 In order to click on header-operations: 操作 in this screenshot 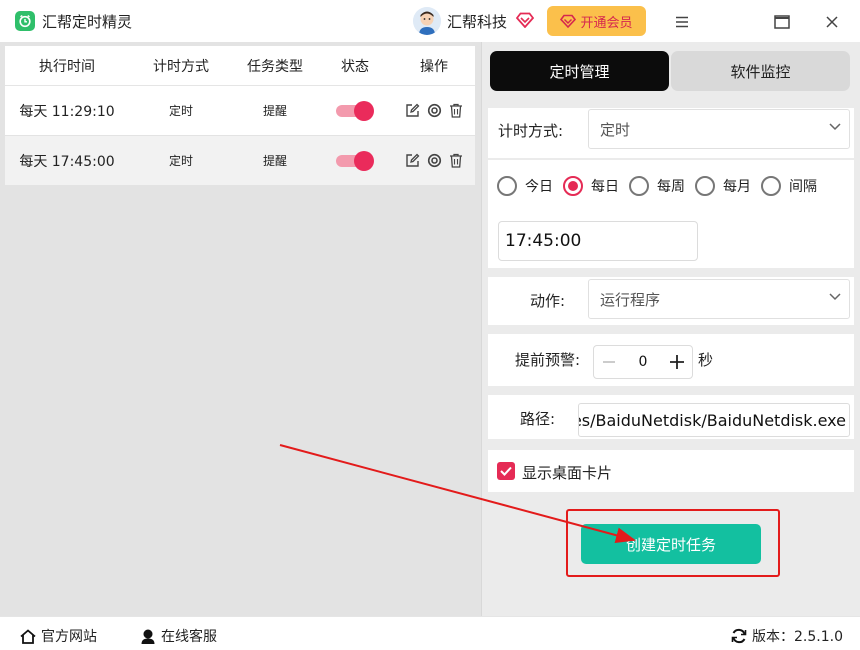, I will do `click(434, 66)`.